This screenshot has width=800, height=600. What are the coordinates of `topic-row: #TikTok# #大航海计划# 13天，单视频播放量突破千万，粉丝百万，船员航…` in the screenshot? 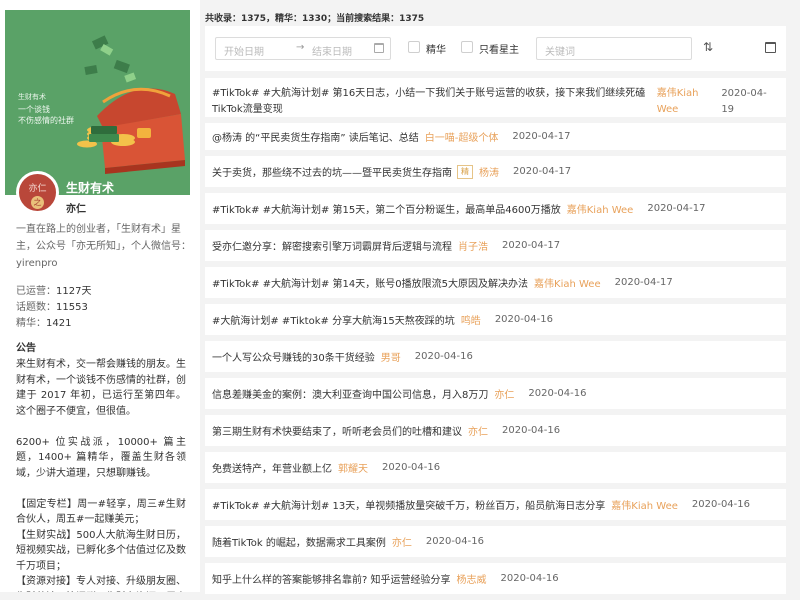 It's located at (495, 504).